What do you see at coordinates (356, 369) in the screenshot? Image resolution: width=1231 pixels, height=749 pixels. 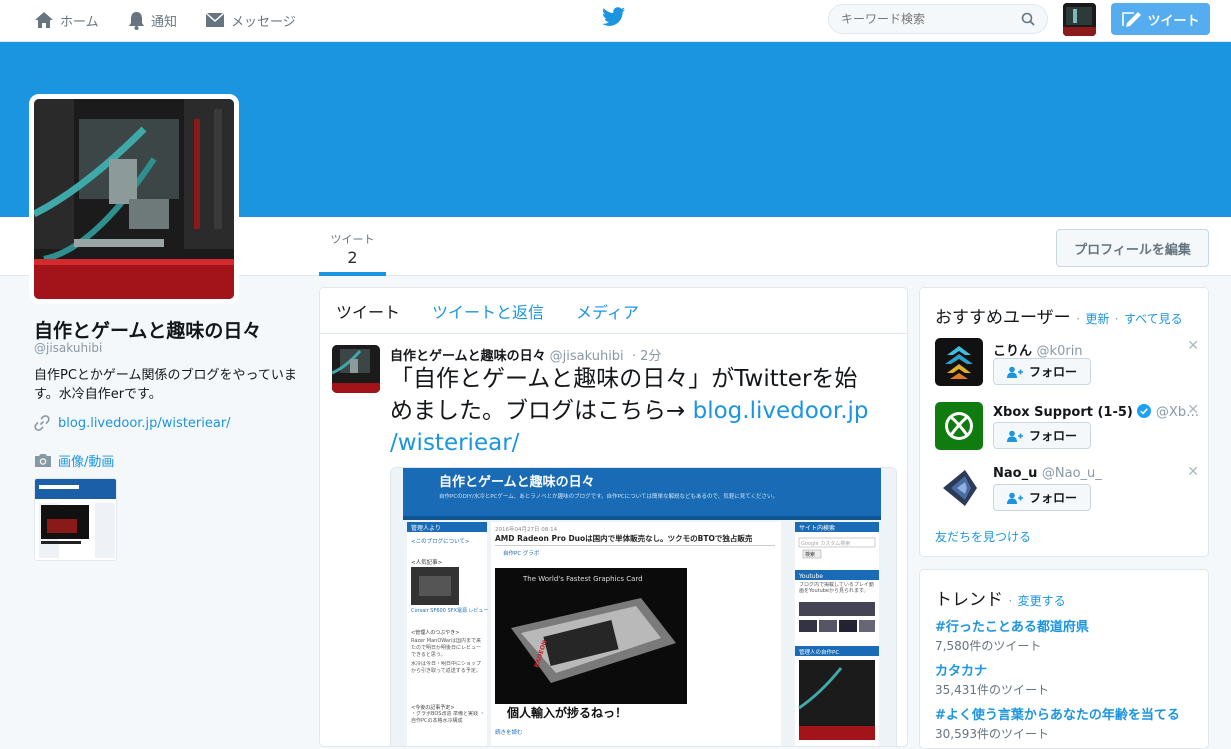 I see `tweet-avatar` at bounding box center [356, 369].